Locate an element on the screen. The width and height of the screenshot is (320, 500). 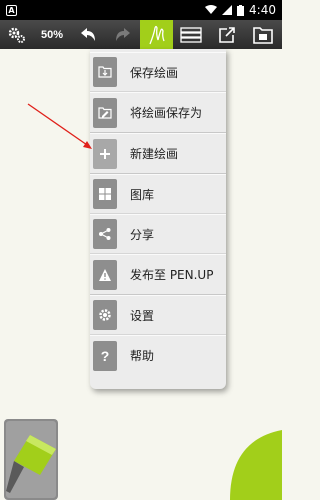
status-time: 4:40 is located at coordinates (262, 10).